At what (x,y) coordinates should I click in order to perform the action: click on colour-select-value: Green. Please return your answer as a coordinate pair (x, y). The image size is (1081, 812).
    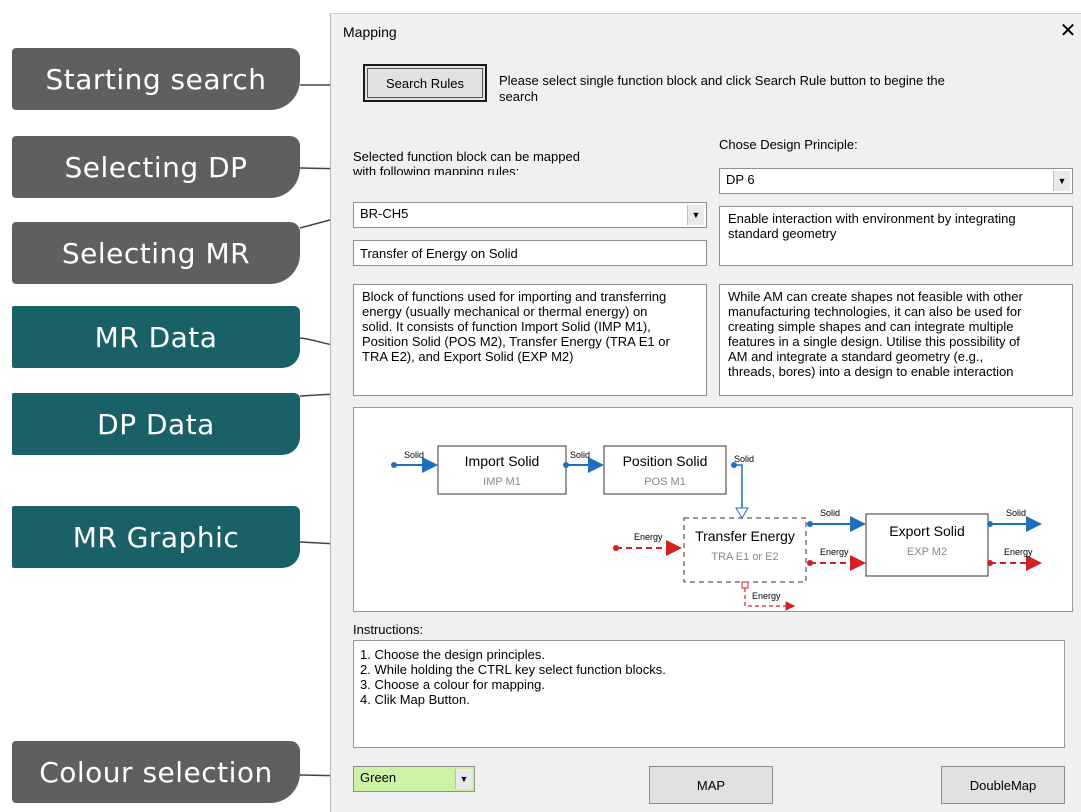
    Looking at the image, I should click on (378, 777).